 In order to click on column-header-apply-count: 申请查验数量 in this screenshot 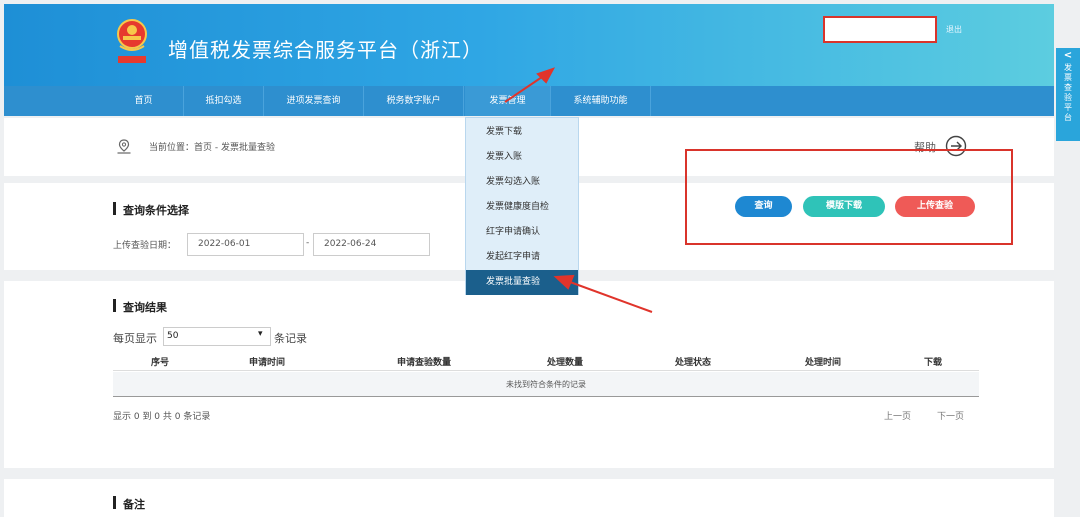, I will do `click(423, 363)`.